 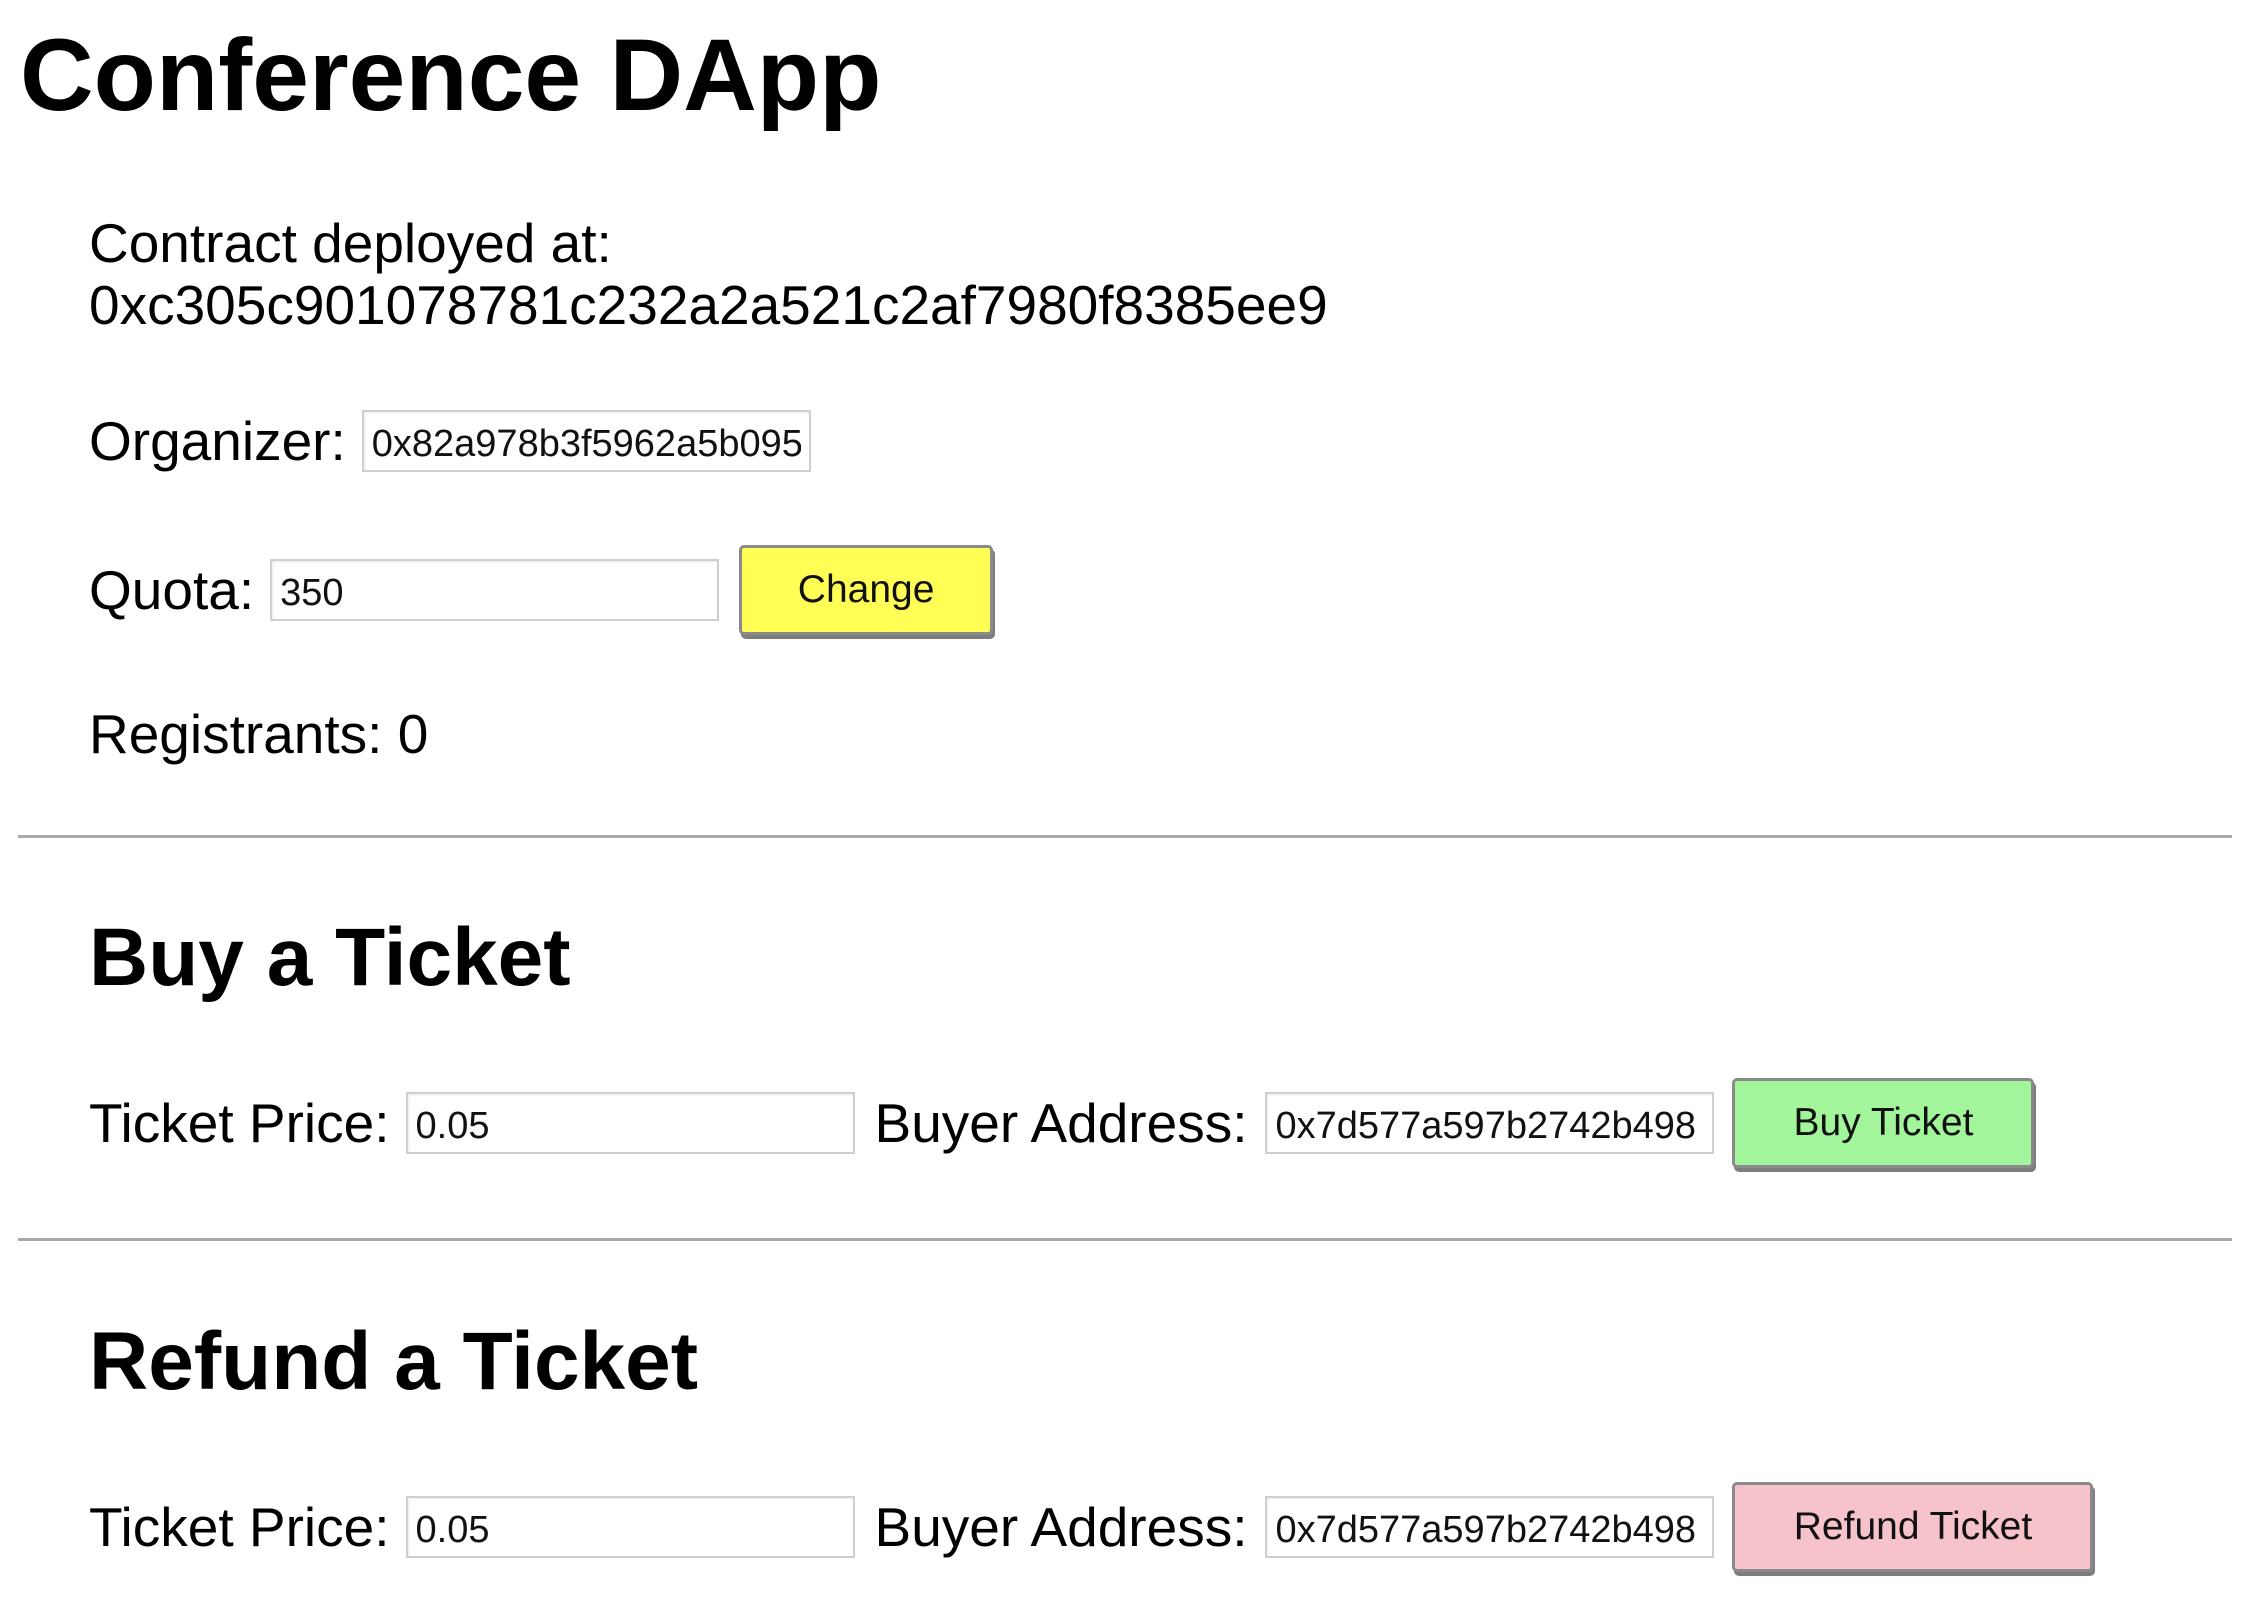 I want to click on registrants-count: Registrants: 0, so click(x=259, y=734).